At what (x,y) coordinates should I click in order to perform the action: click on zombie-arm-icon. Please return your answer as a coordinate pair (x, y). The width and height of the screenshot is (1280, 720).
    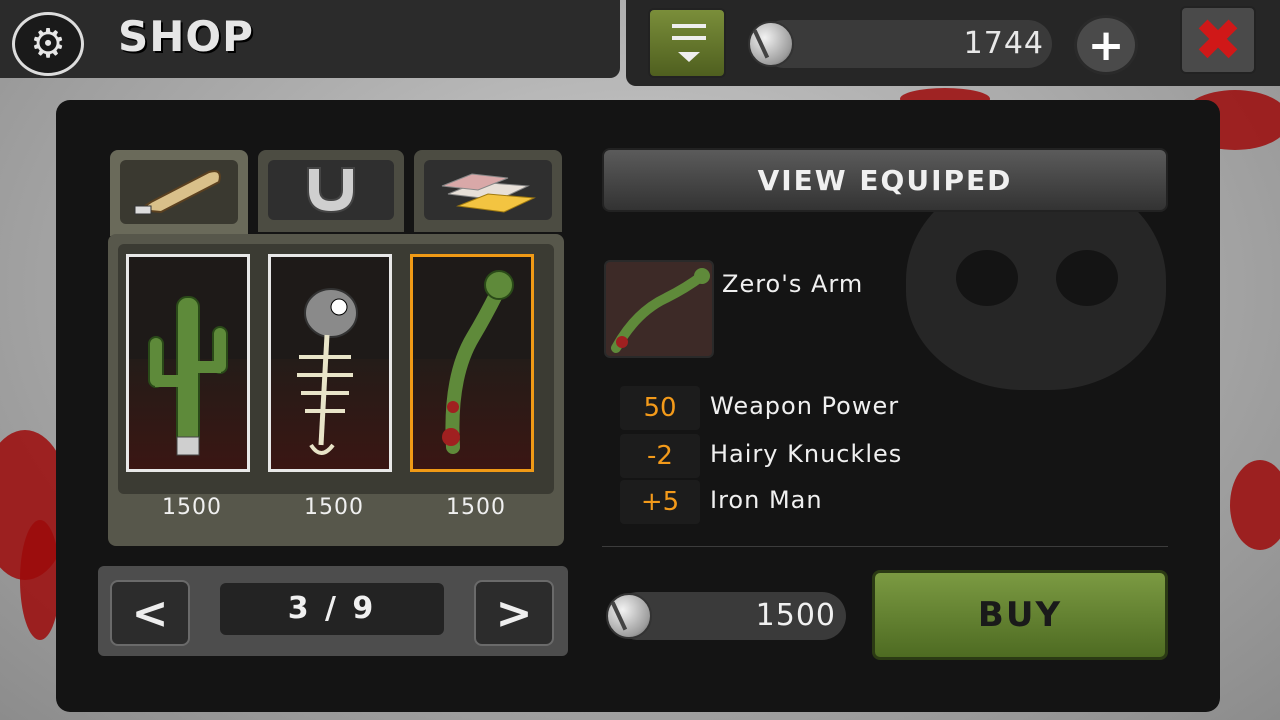
    Looking at the image, I should click on (660, 310).